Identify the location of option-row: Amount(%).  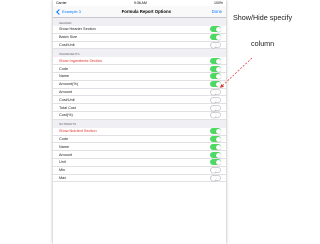
(139, 85).